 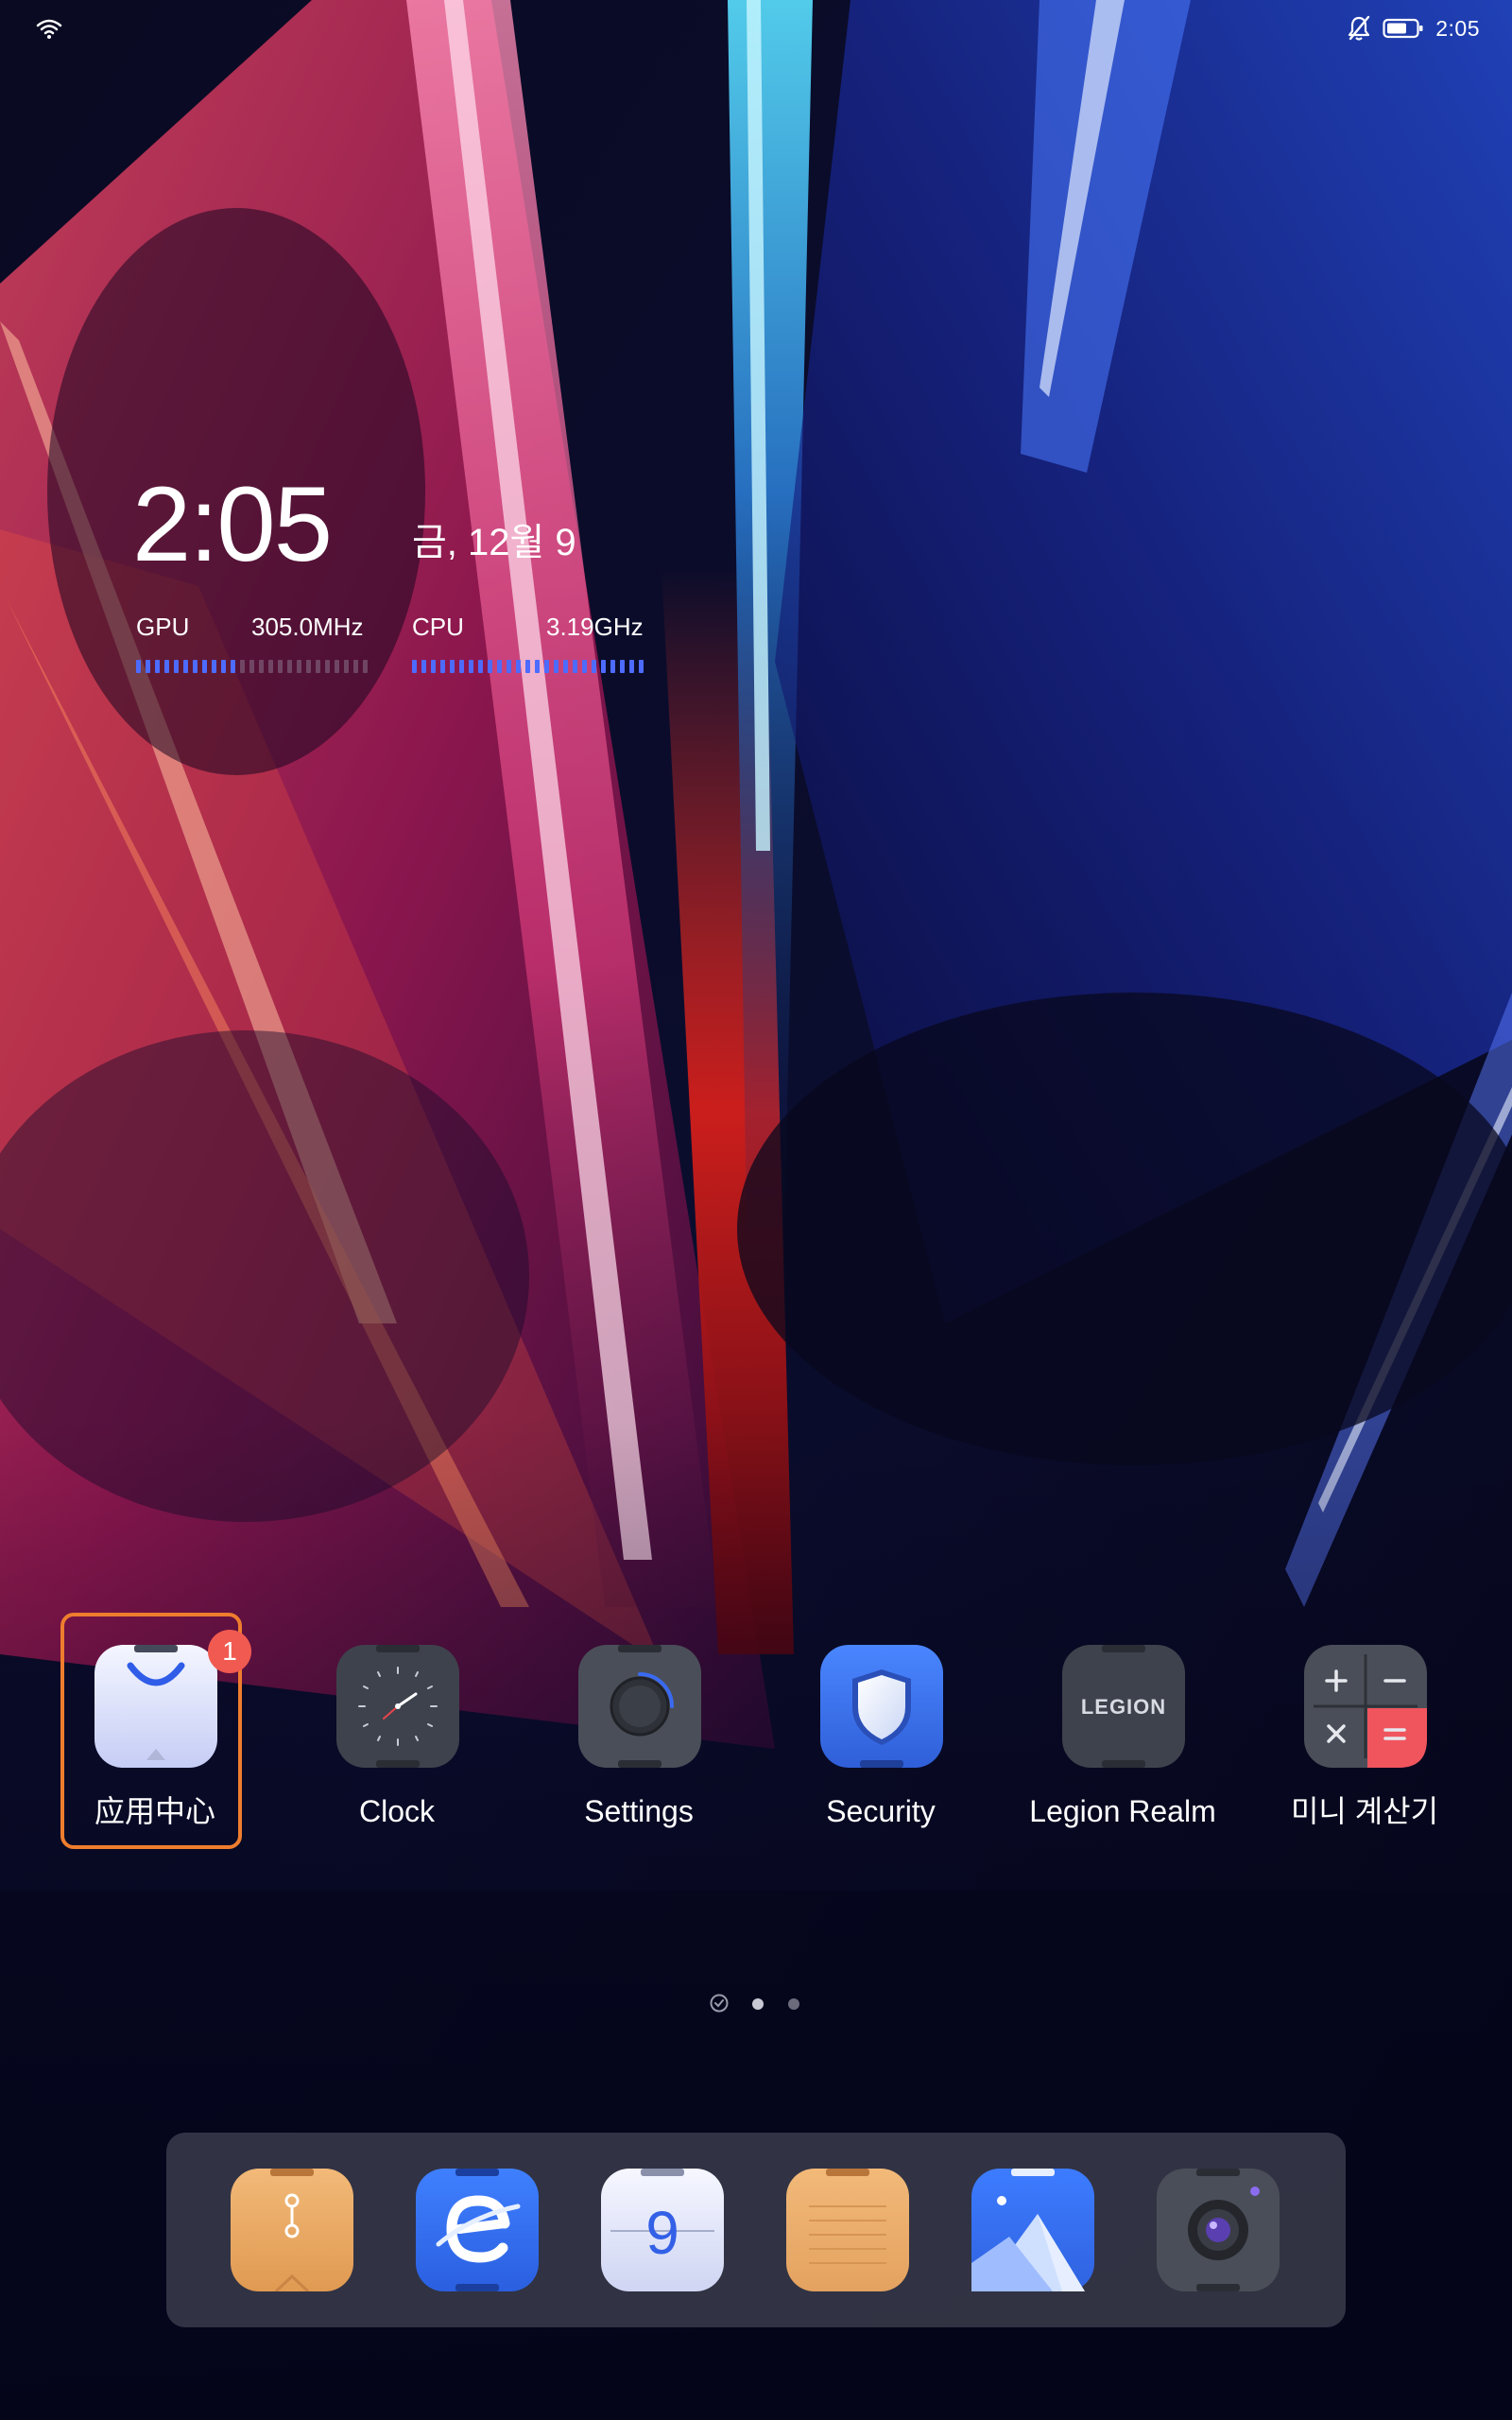 What do you see at coordinates (49, 29) in the screenshot?
I see `wifi-icon` at bounding box center [49, 29].